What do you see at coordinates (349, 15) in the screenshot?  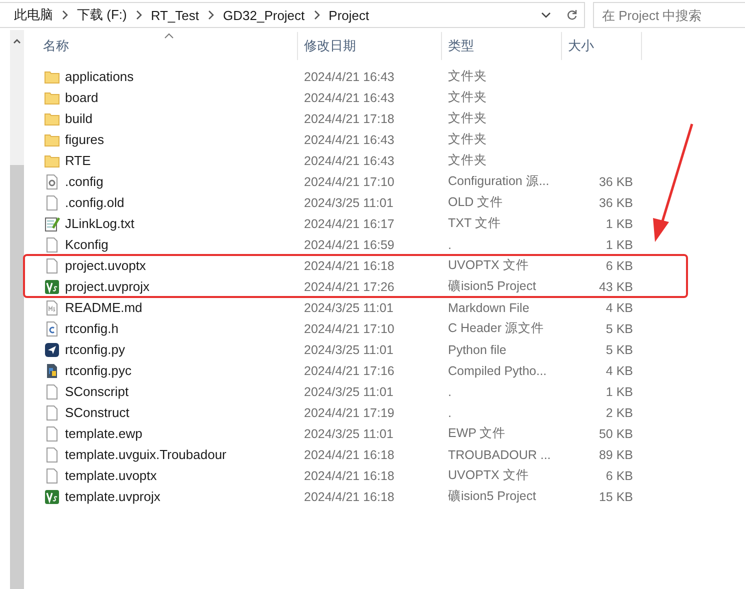 I see `breadcrumb-item: Project` at bounding box center [349, 15].